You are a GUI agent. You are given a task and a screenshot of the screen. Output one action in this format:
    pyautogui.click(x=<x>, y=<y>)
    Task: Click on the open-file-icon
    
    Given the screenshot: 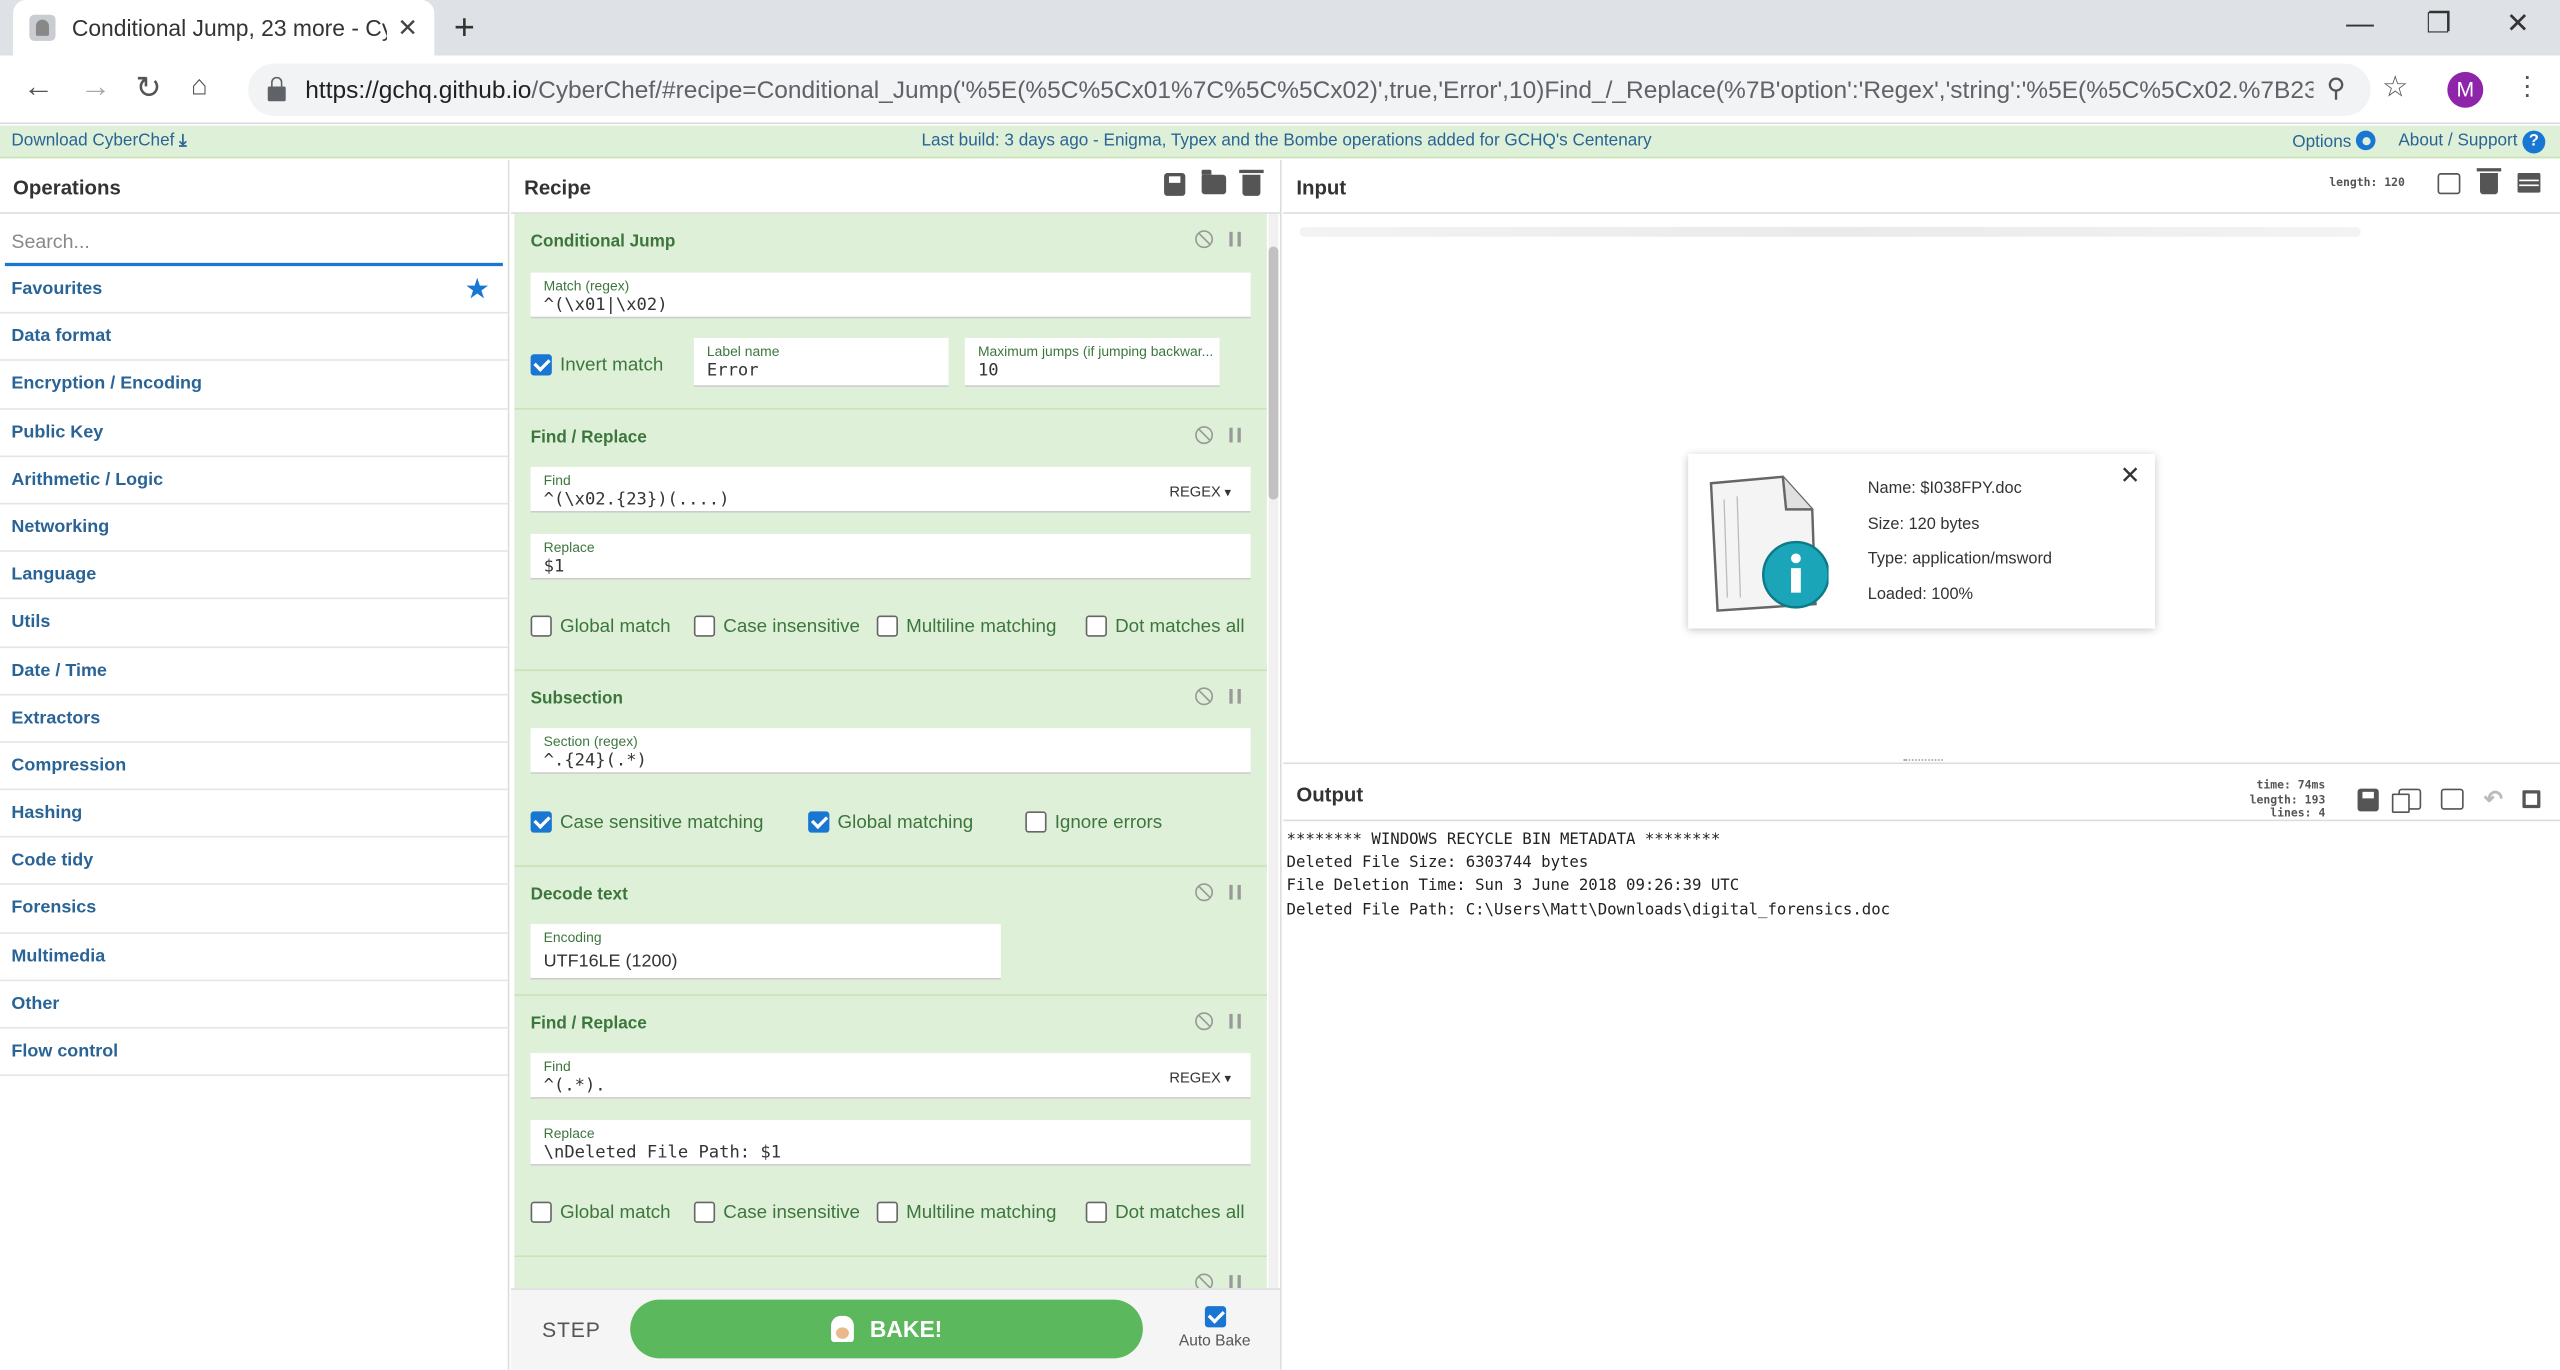 What is the action you would take?
    pyautogui.click(x=2449, y=183)
    